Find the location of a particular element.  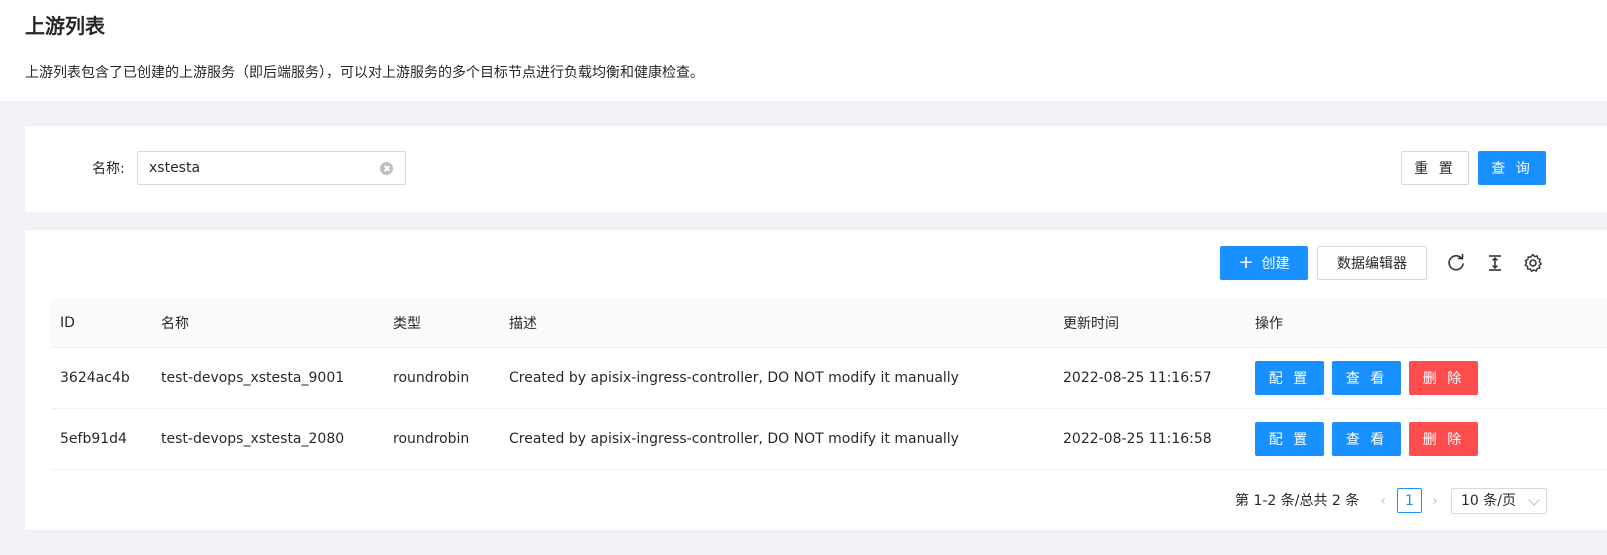

column-header-update-time: 更新时间 is located at coordinates (1091, 323).